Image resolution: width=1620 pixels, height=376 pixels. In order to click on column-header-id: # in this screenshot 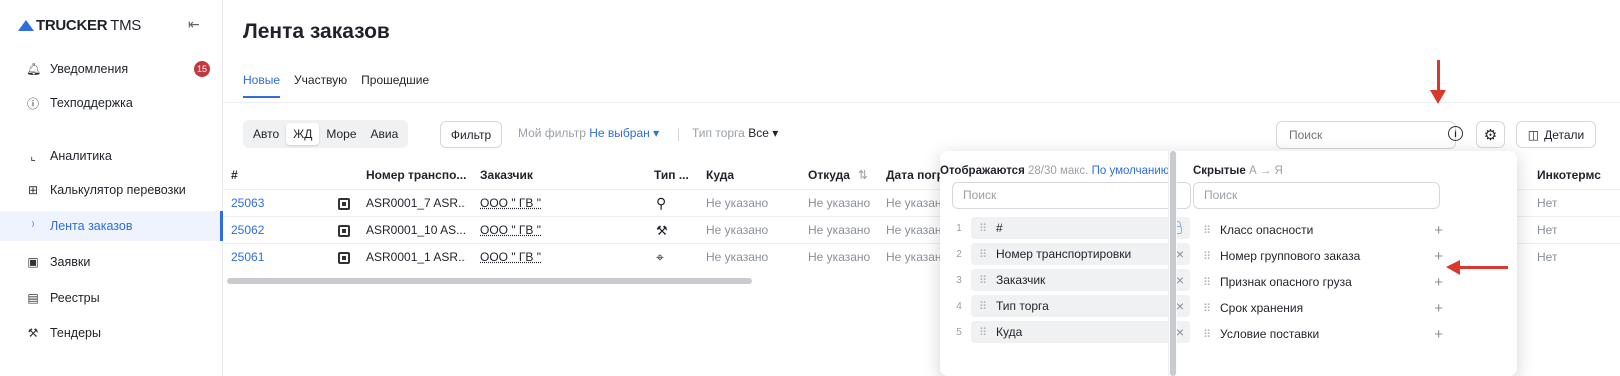, I will do `click(234, 175)`.